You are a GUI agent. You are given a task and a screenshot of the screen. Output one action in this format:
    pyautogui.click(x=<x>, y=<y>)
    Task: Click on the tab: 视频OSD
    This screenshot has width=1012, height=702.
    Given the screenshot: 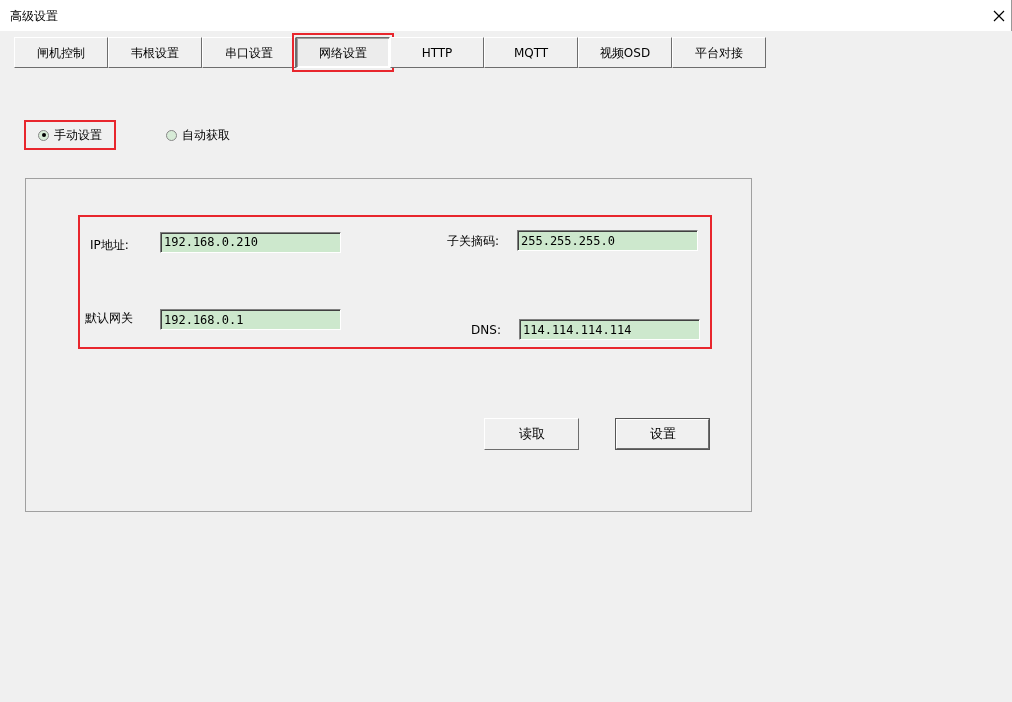 What is the action you would take?
    pyautogui.click(x=625, y=52)
    